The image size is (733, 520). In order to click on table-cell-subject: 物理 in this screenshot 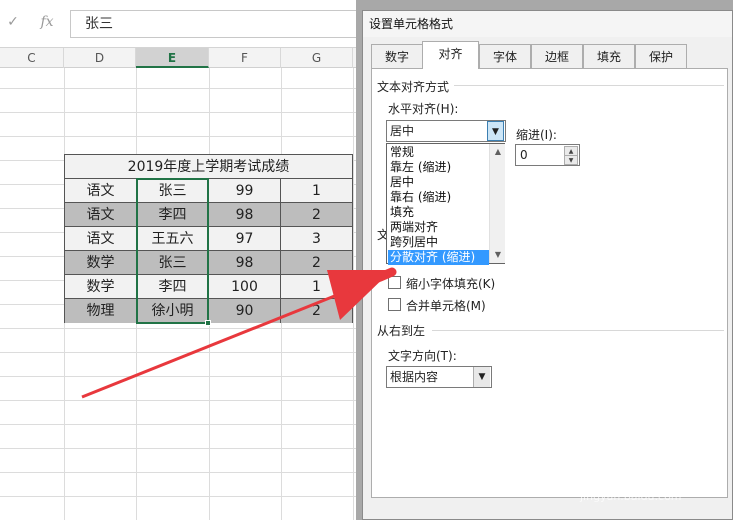, I will do `click(101, 311)`.